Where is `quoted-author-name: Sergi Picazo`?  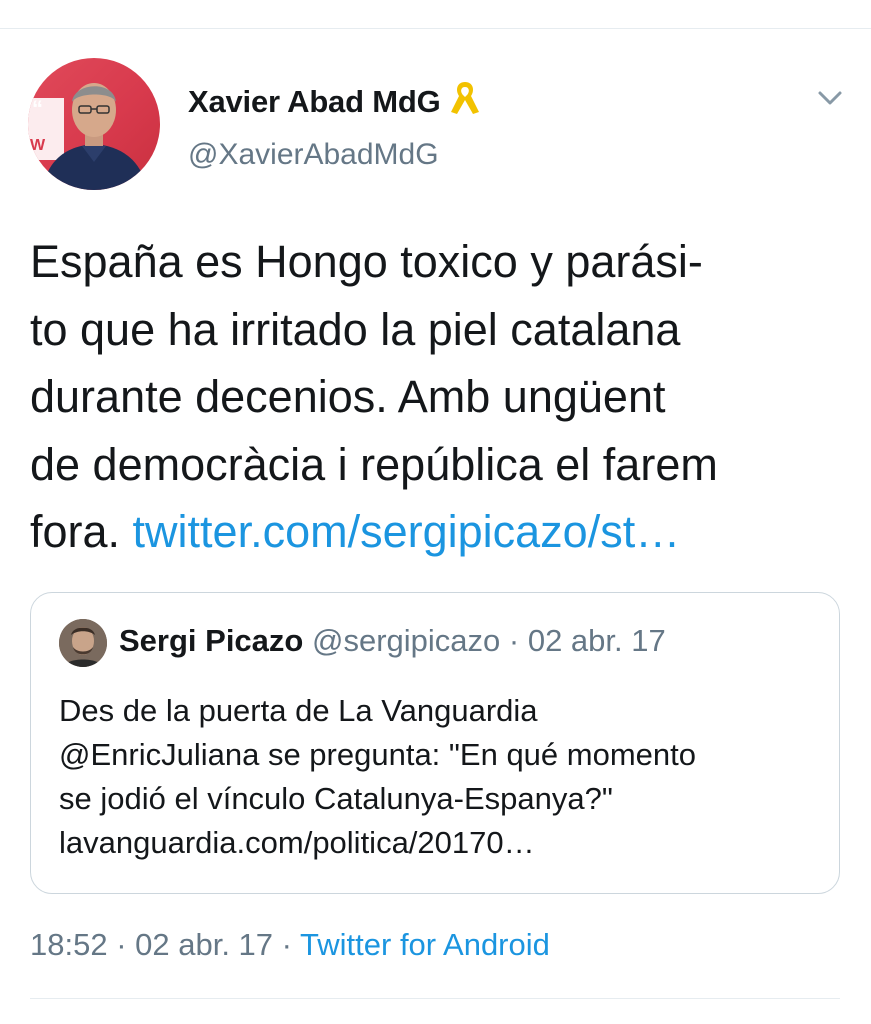 quoted-author-name: Sergi Picazo is located at coordinates (211, 640).